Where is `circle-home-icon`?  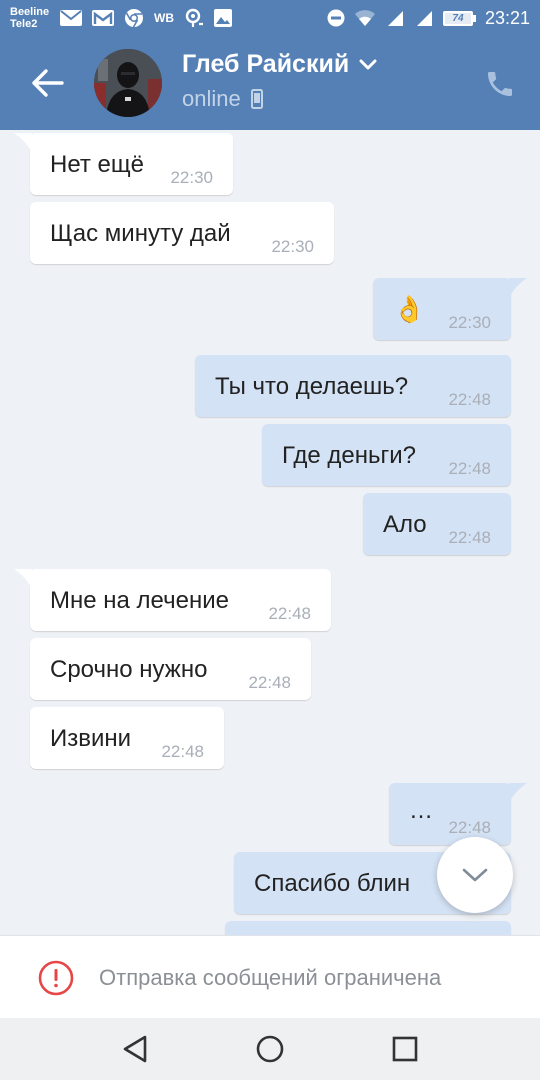 circle-home-icon is located at coordinates (270, 1049).